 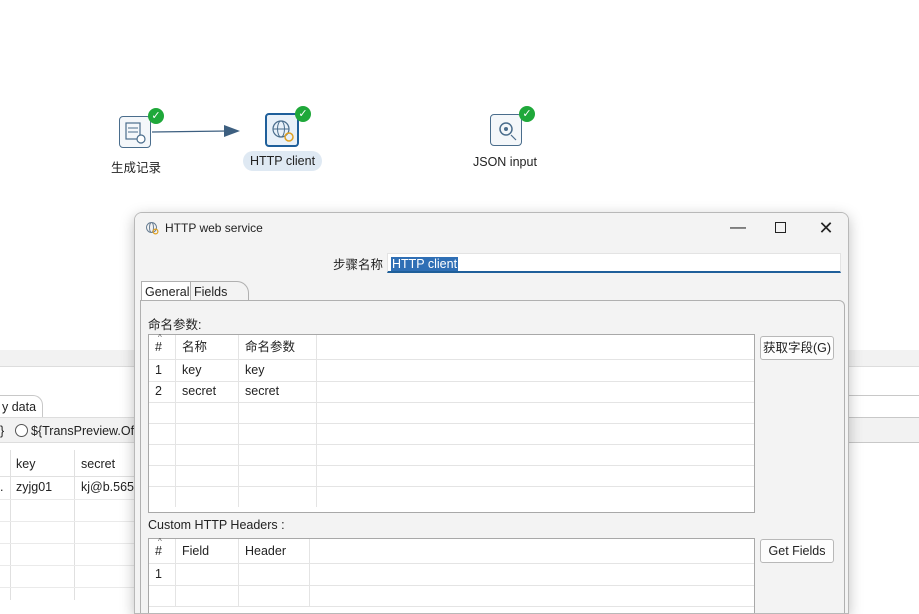 What do you see at coordinates (162, 391) in the screenshot?
I see `row-number: 2` at bounding box center [162, 391].